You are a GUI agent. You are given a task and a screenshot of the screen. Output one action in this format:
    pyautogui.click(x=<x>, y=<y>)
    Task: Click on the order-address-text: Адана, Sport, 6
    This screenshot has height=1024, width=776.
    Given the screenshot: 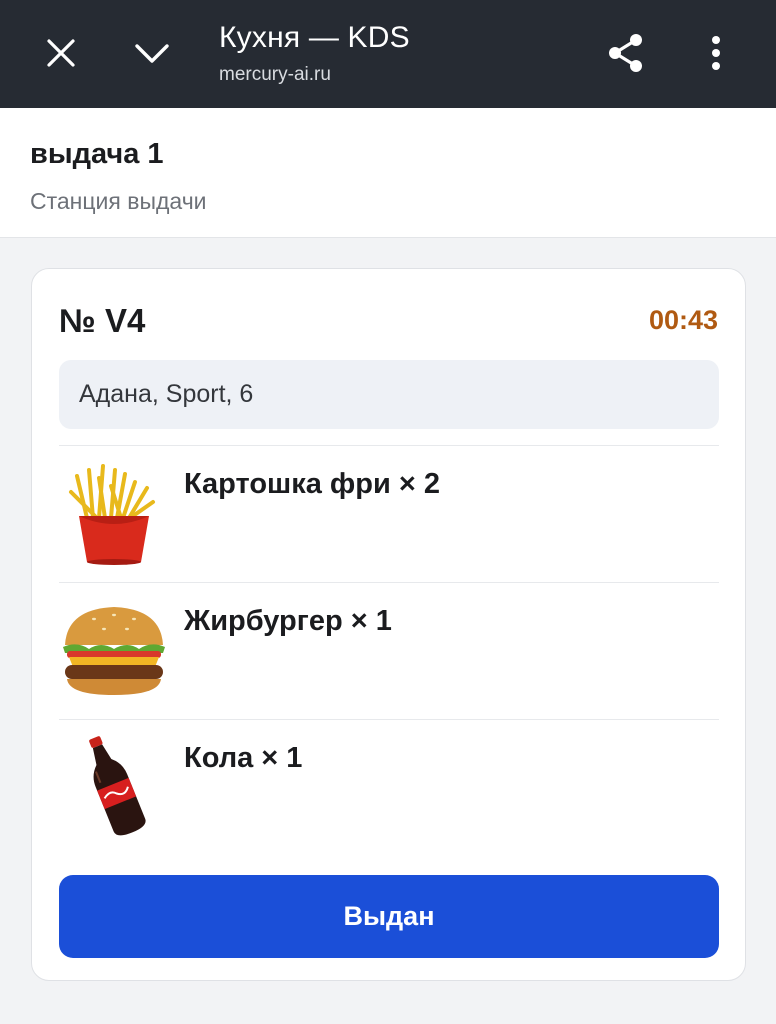 What is the action you would take?
    pyautogui.click(x=166, y=394)
    